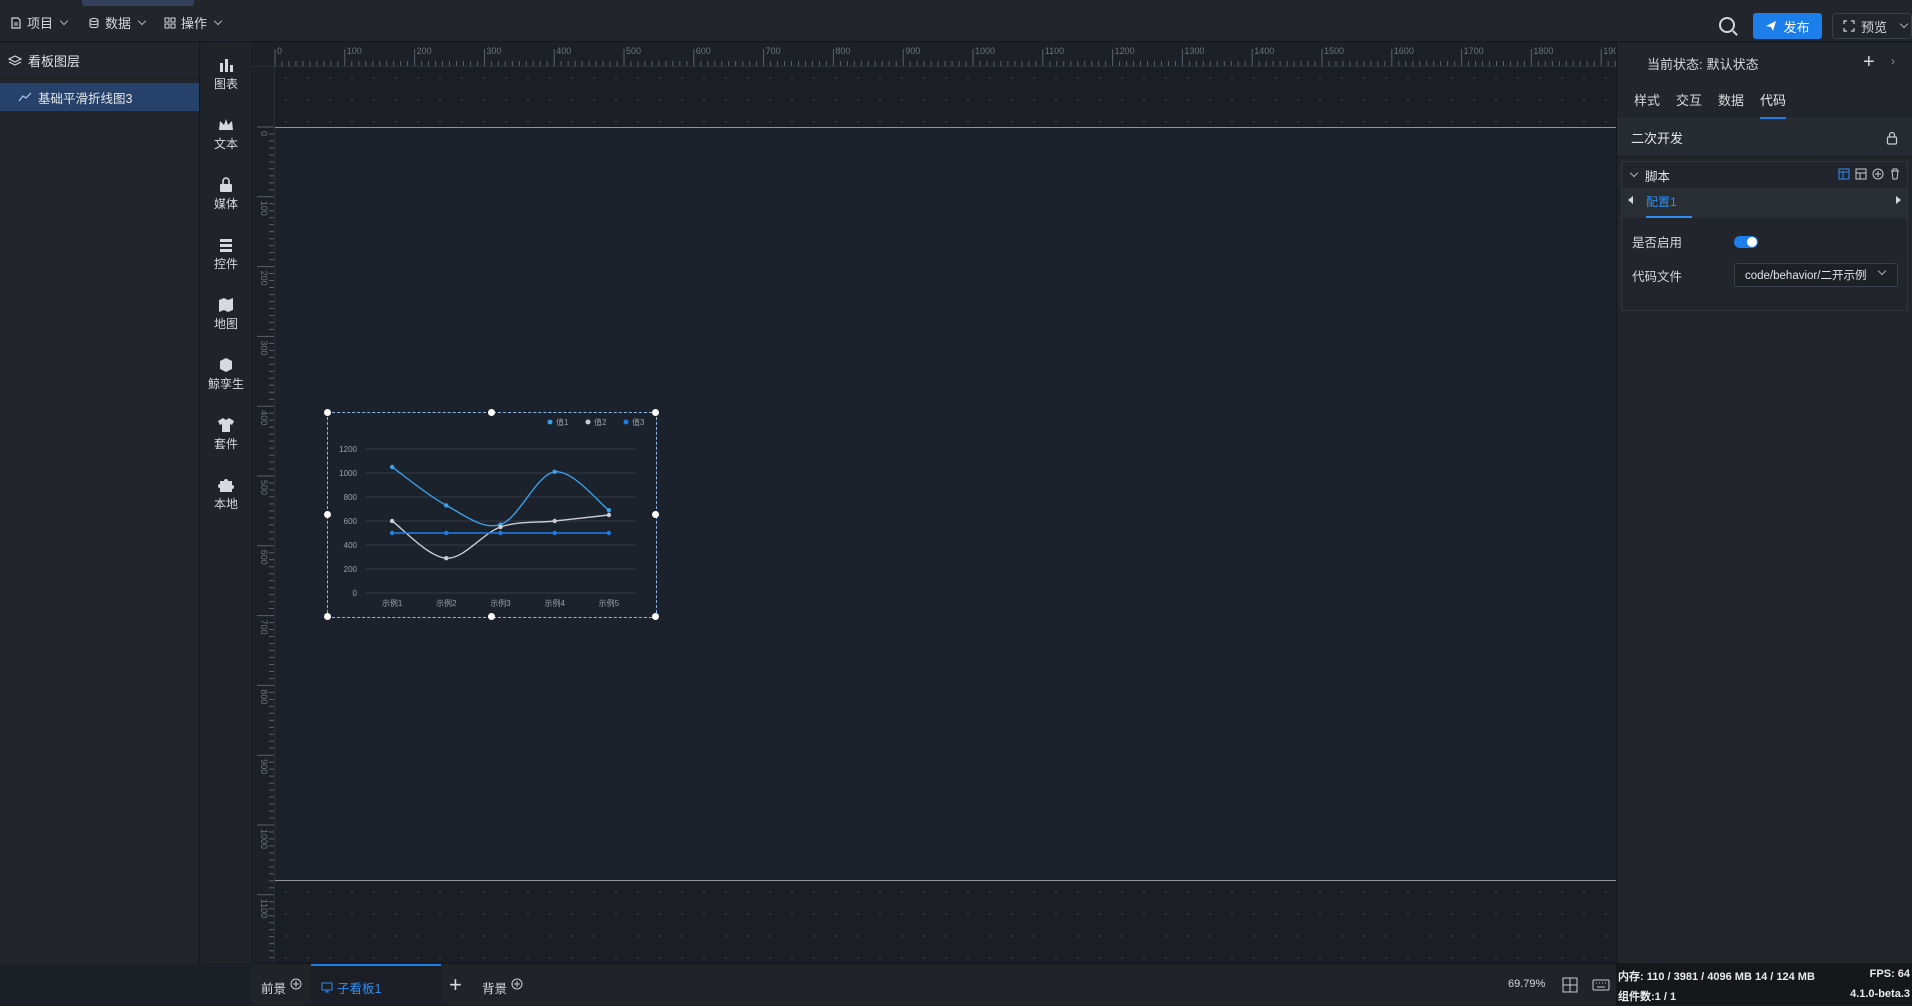 This screenshot has width=1912, height=1006. I want to click on legend-marker, so click(550, 422).